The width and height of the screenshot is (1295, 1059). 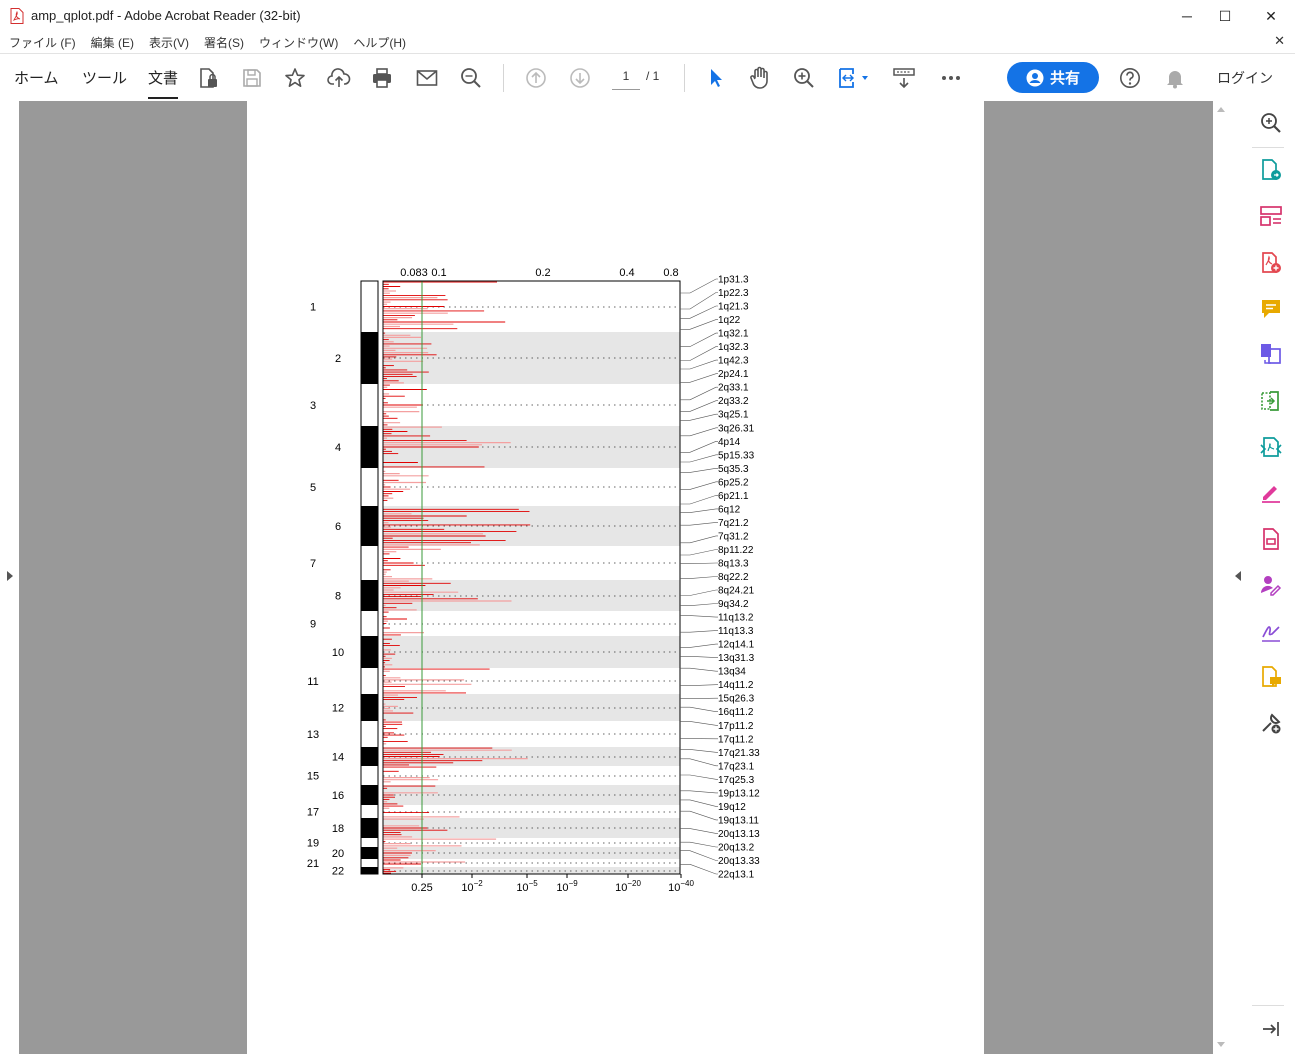 I want to click on peak-label: 19q12, so click(x=732, y=807).